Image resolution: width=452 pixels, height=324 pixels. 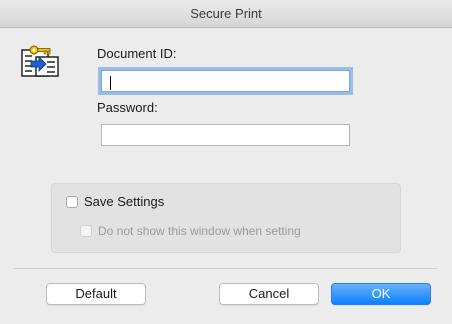 What do you see at coordinates (40, 62) in the screenshot?
I see `secure-print-icon` at bounding box center [40, 62].